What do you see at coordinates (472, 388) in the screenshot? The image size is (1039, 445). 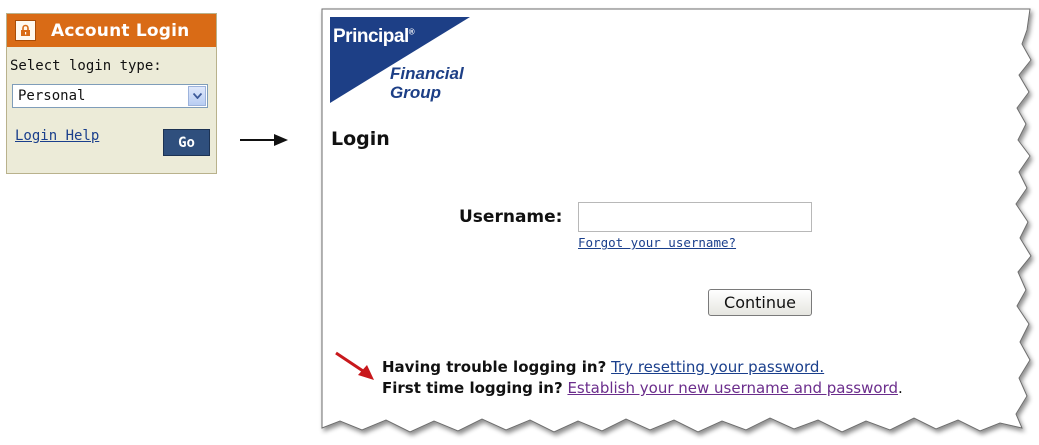 I see `first-time-text: First time logging in?` at bounding box center [472, 388].